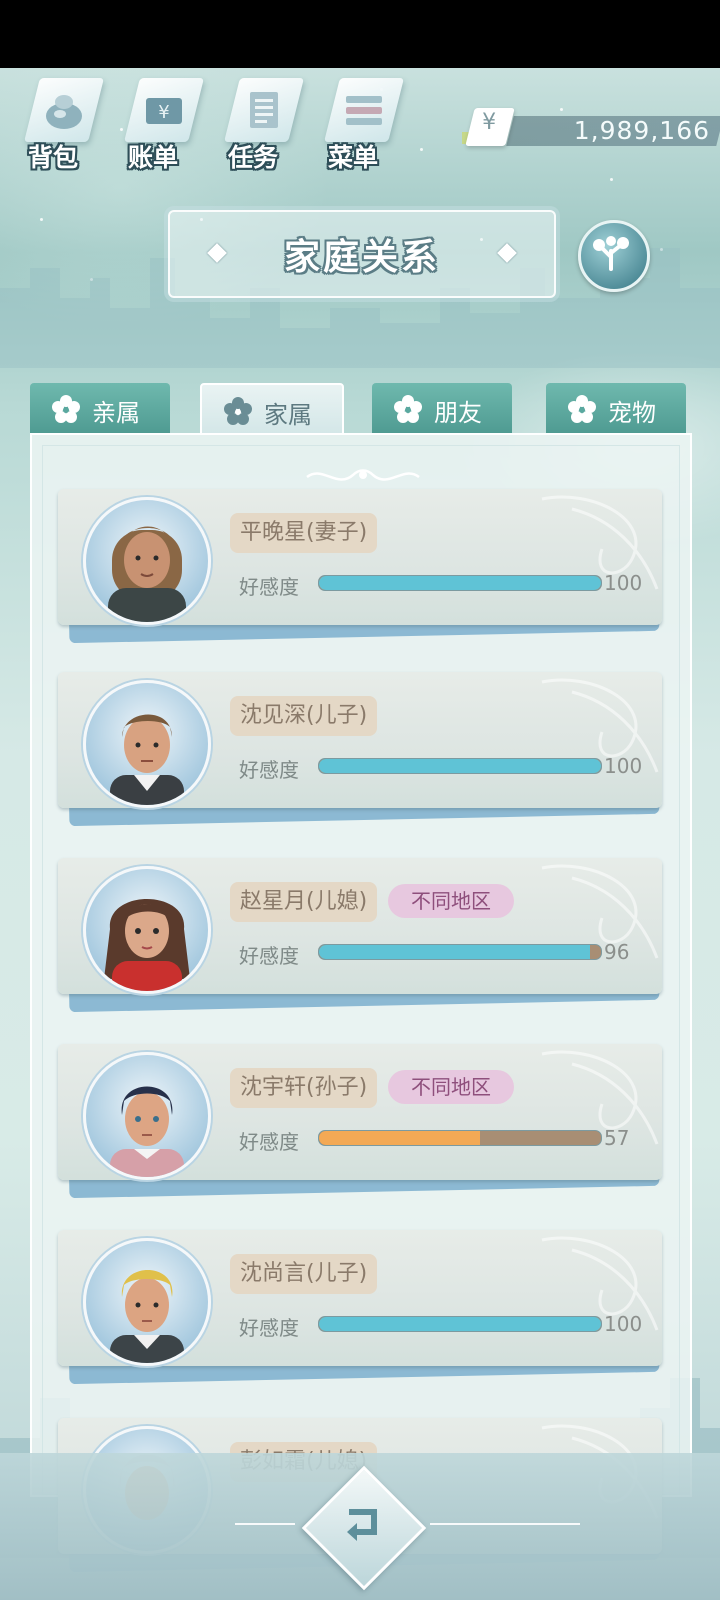  I want to click on page-title-panel: 家庭关系, so click(362, 254).